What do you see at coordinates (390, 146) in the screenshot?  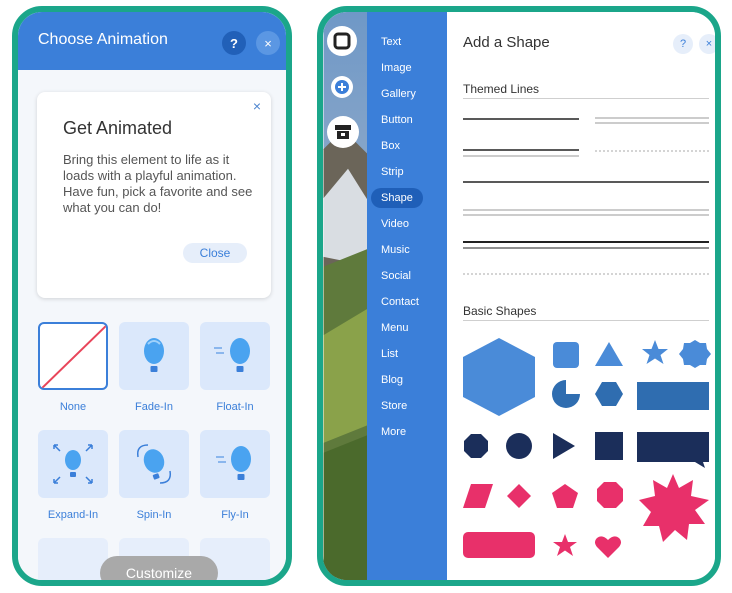 I see `menu-item-box: Box` at bounding box center [390, 146].